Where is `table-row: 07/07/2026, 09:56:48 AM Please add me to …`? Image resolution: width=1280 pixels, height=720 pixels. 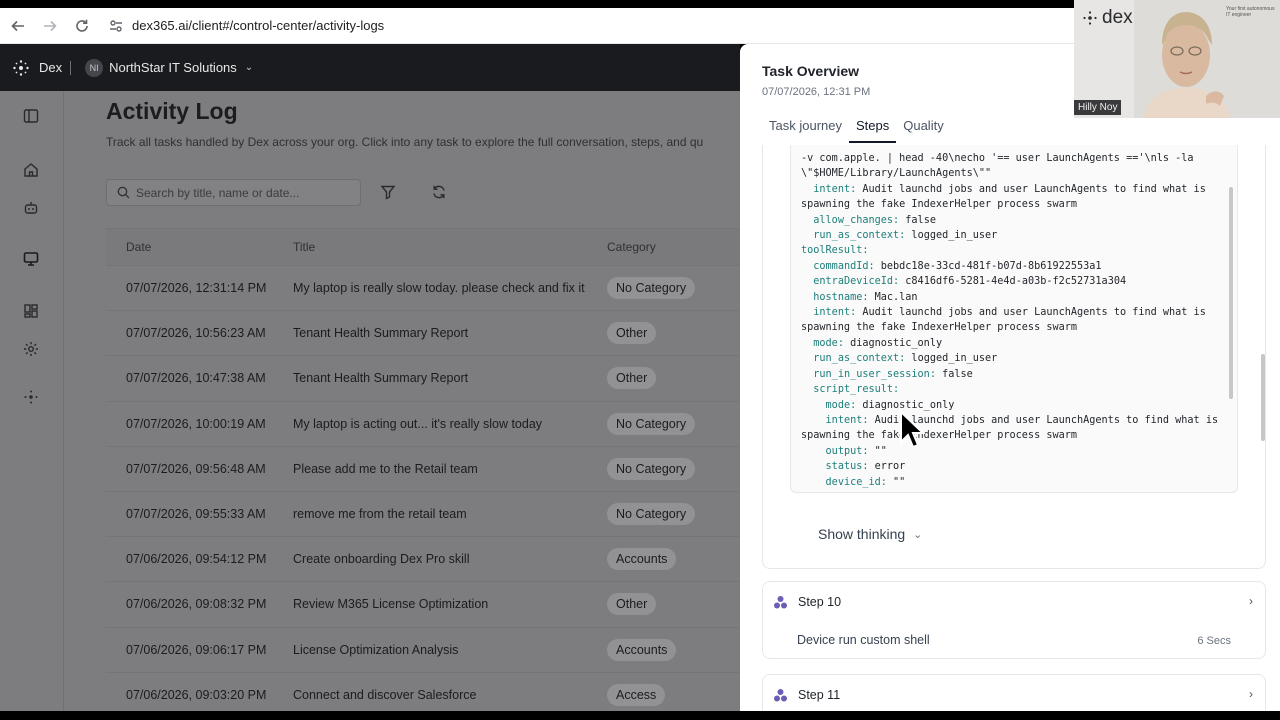
table-row: 07/07/2026, 09:56:48 AM Please add me to … is located at coordinates (423, 468).